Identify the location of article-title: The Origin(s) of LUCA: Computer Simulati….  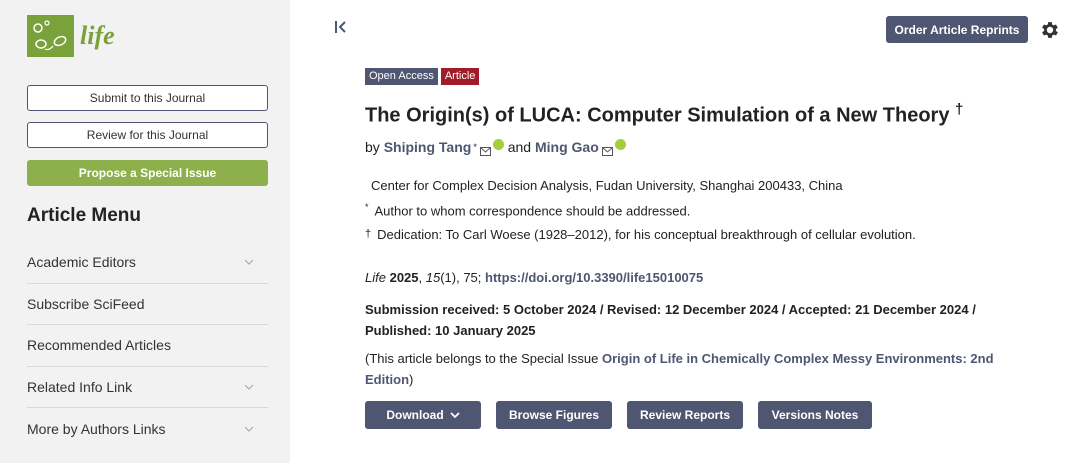
(664, 114).